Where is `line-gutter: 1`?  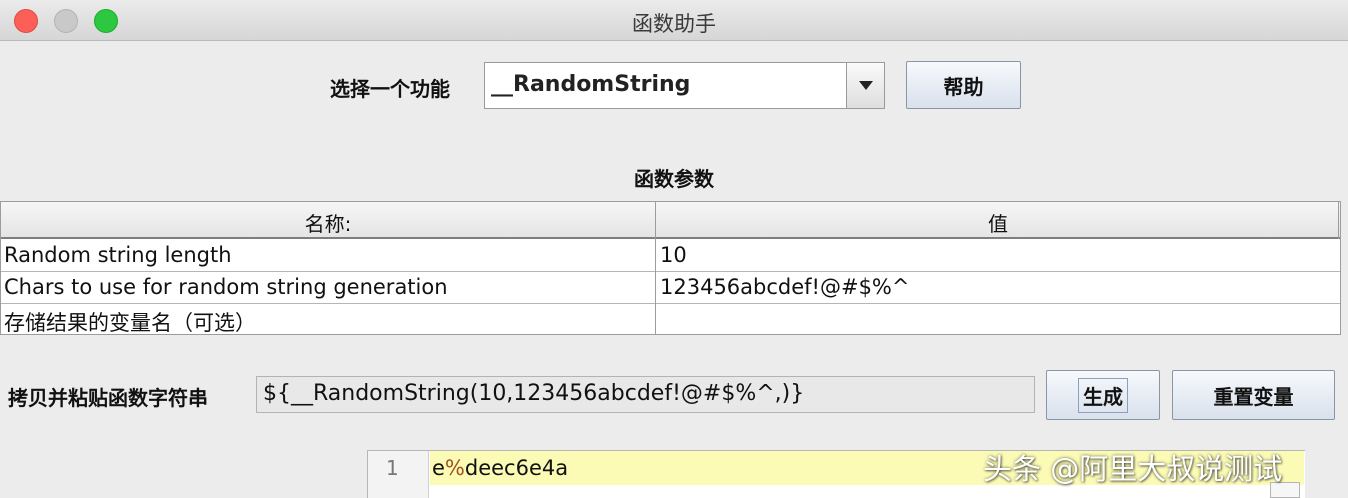 line-gutter: 1 is located at coordinates (398, 474).